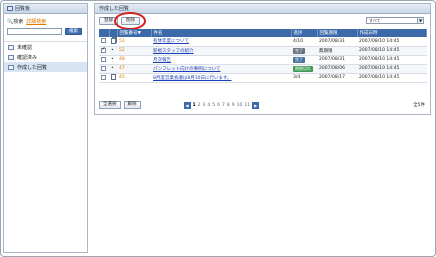 The image size is (436, 257). Describe the element at coordinates (27, 57) in the screenshot. I see `sidebar-item-label: 確認済み` at that location.